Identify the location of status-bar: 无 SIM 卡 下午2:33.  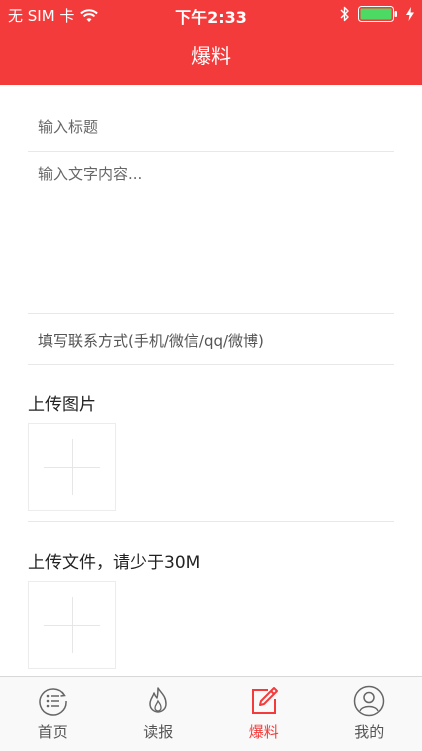
(211, 14).